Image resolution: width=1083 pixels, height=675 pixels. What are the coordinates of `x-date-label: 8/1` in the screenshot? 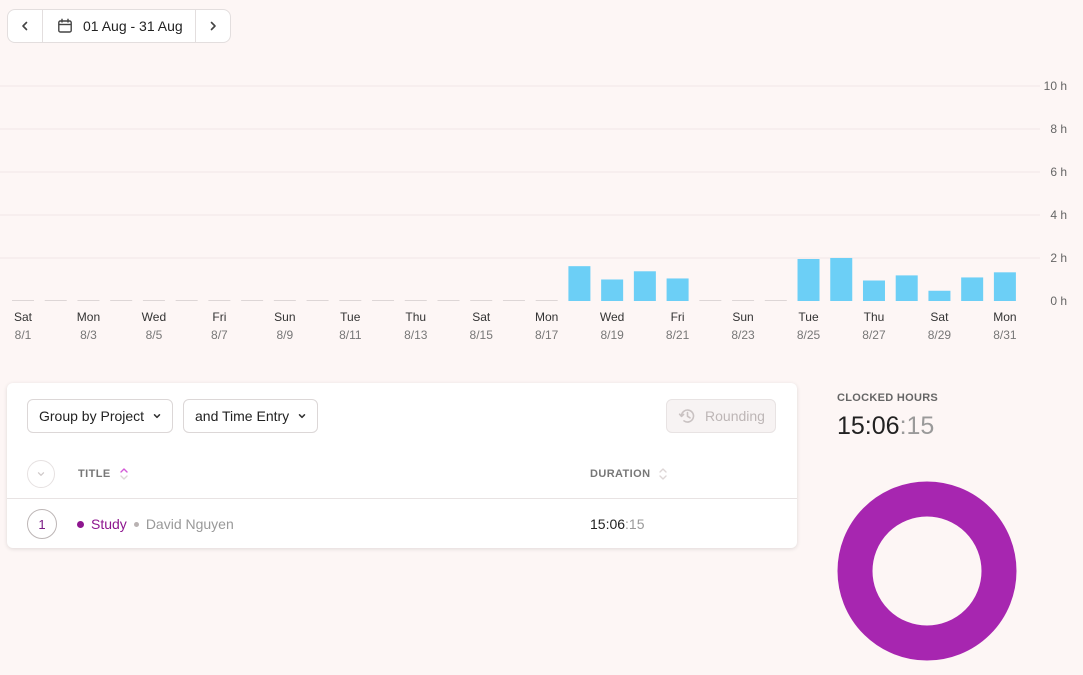 It's located at (23, 335).